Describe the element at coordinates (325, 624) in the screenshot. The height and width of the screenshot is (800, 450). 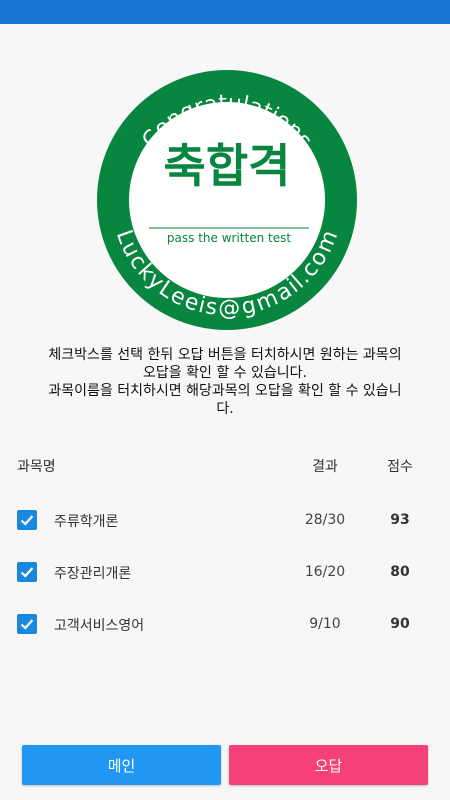
I see `row-result: 9/10` at that location.